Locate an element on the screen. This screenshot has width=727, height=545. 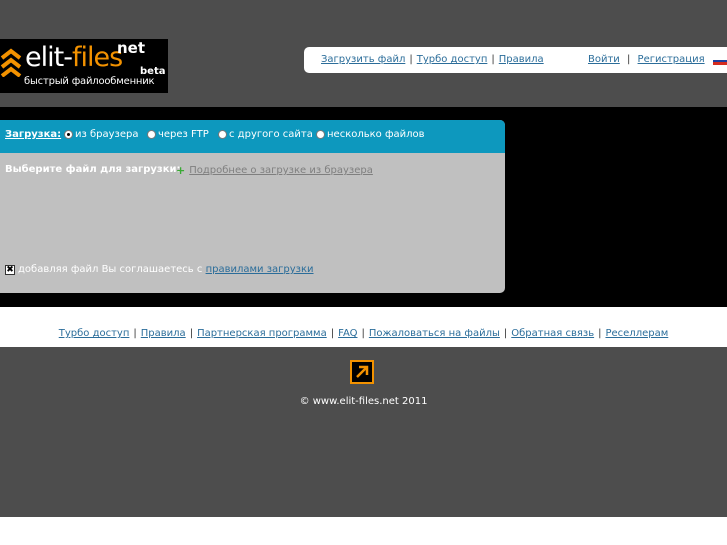
footer-report: Пожаловаться на файлы is located at coordinates (434, 333).